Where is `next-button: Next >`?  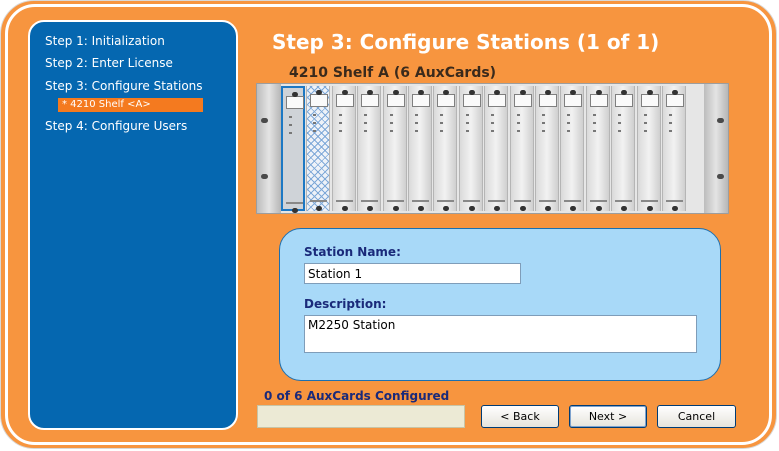
next-button: Next > is located at coordinates (608, 416).